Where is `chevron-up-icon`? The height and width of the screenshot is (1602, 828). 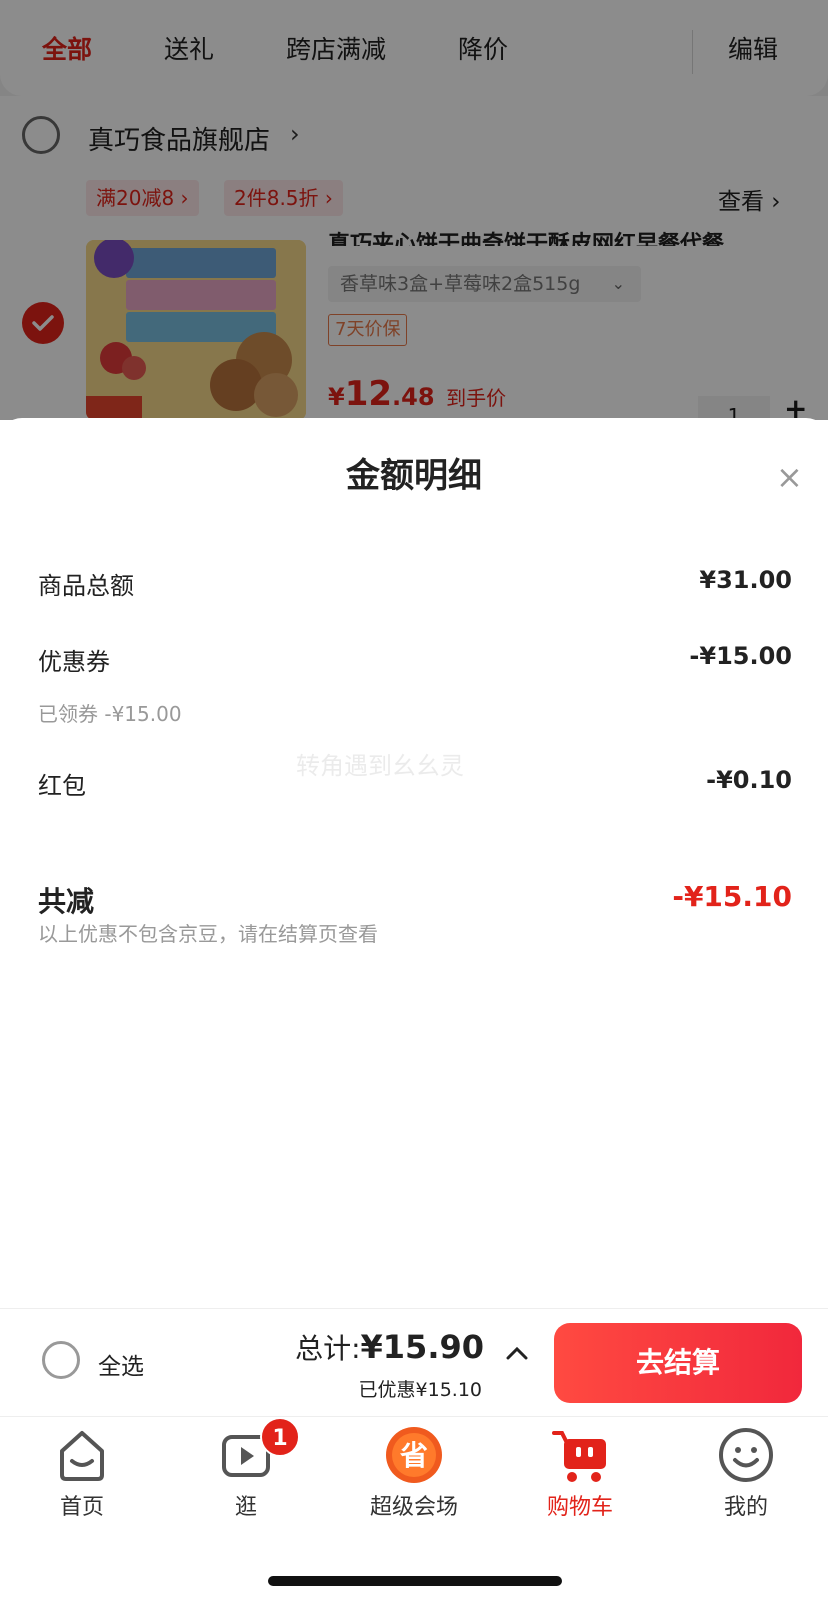 chevron-up-icon is located at coordinates (517, 1354).